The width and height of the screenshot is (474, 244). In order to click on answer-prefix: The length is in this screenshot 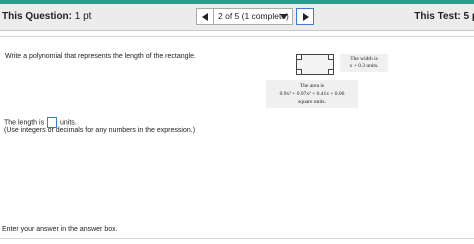, I will do `click(24, 123)`.